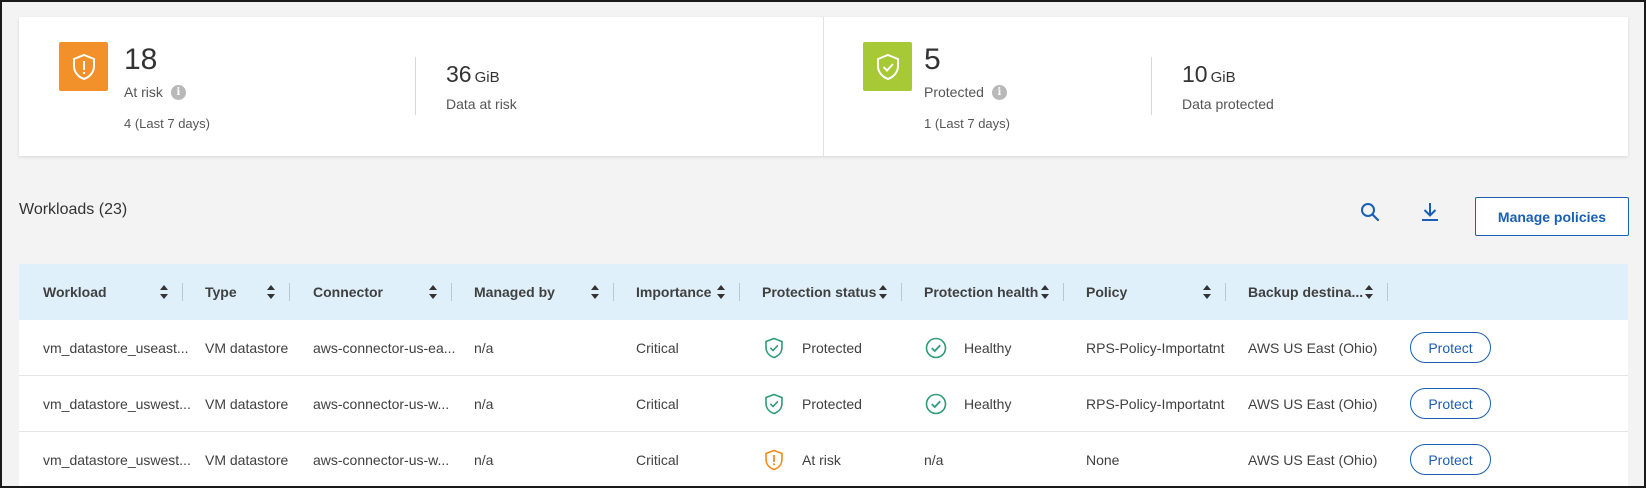  Describe the element at coordinates (934, 460) in the screenshot. I see `health-text: n/a` at that location.